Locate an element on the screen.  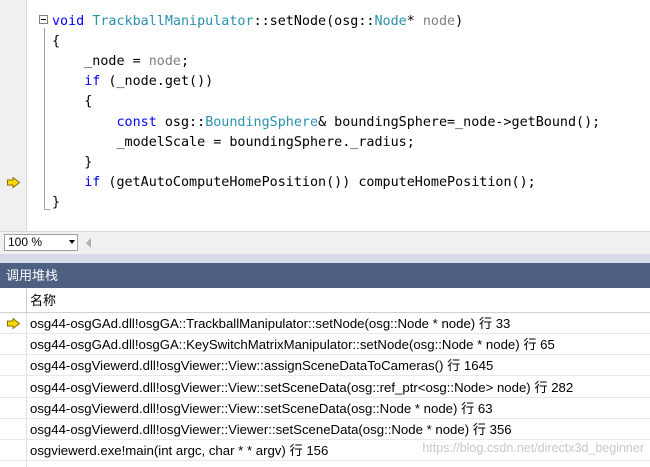
code-line: if (_node.get()) is located at coordinates (132, 82).